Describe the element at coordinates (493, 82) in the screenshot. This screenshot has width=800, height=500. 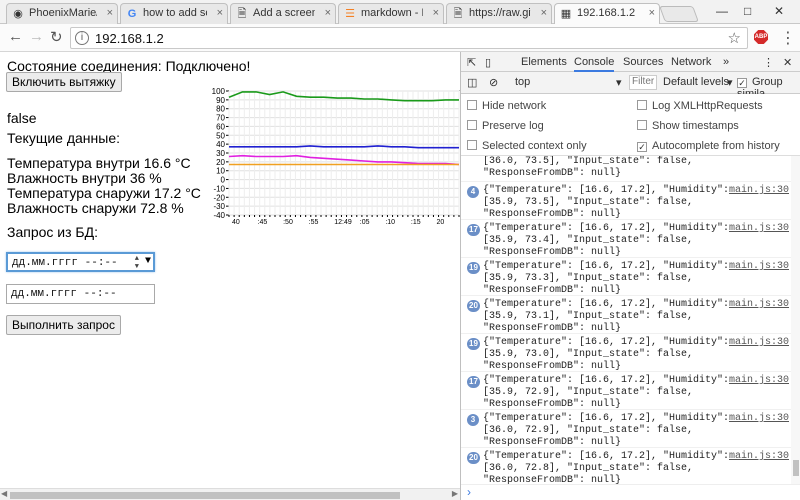
I see `clear-console-icon: ⊘` at that location.